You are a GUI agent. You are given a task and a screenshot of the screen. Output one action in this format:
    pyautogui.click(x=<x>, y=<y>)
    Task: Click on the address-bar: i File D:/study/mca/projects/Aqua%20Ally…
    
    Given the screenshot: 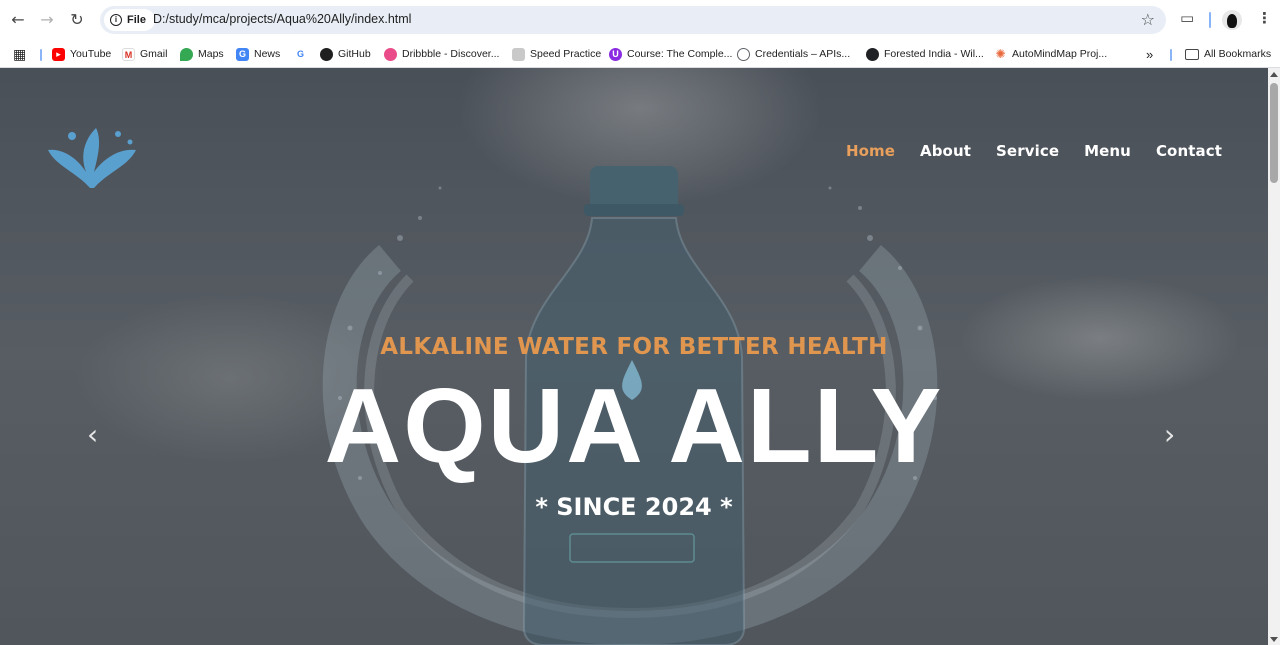 What is the action you would take?
    pyautogui.click(x=633, y=20)
    